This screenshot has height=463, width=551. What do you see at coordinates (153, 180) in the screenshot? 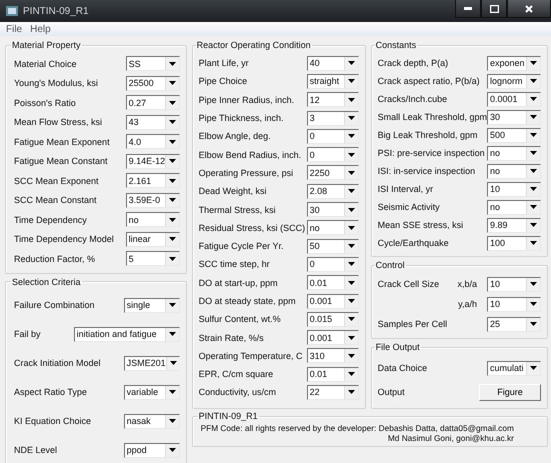
I see `dropdown: 2.161` at bounding box center [153, 180].